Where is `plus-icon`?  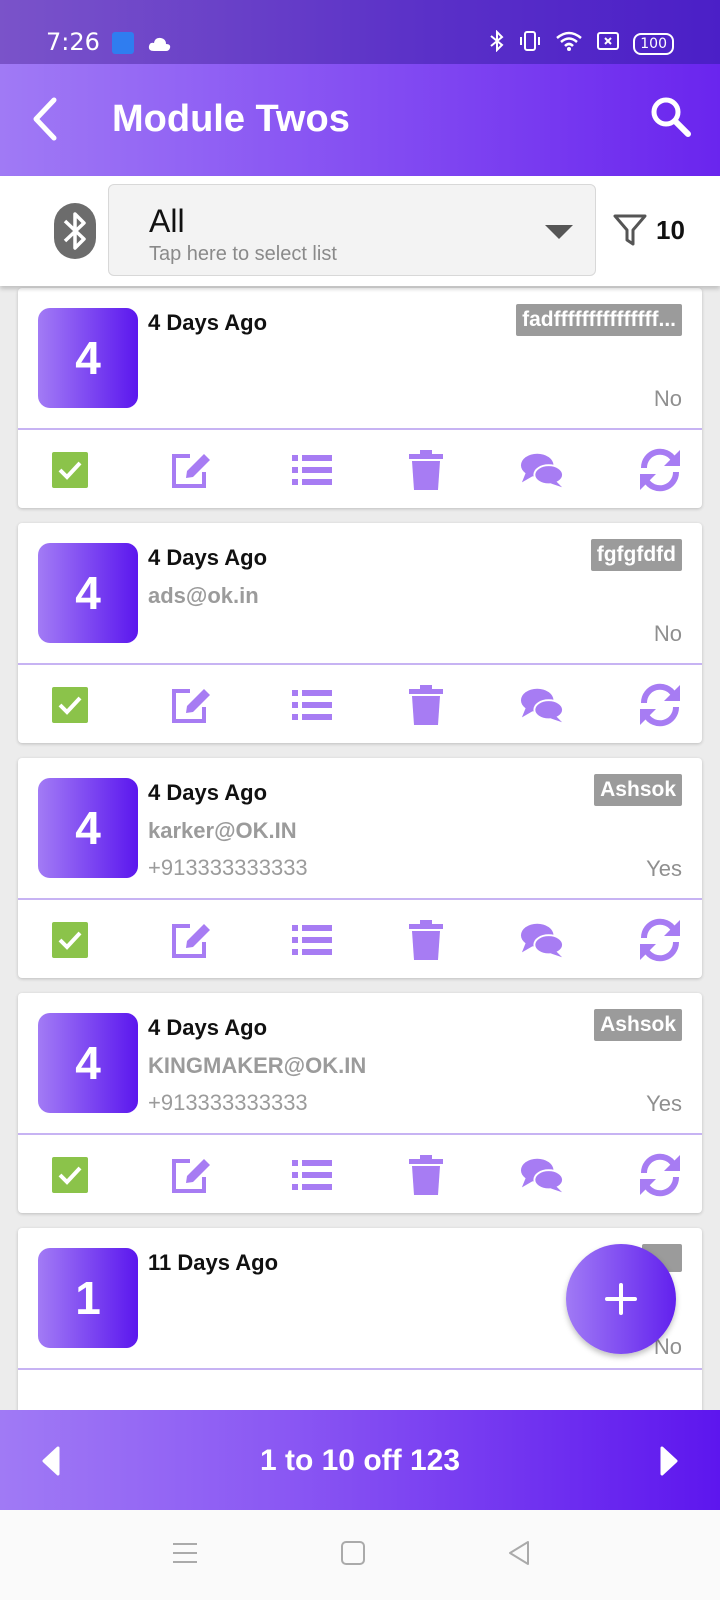
plus-icon is located at coordinates (621, 1299).